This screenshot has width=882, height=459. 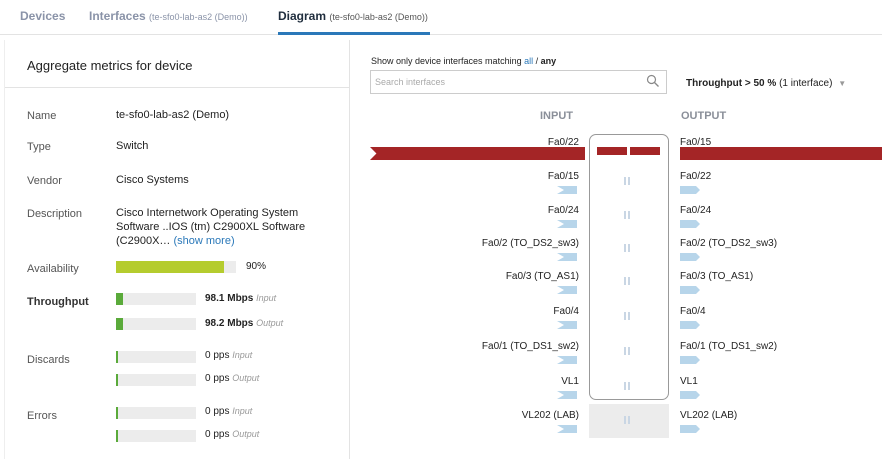 I want to click on throughput-output: 98.2 Mbps Output, so click(x=244, y=323).